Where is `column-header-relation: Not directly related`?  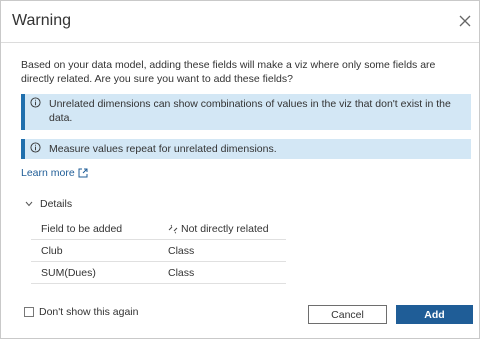
column-header-relation: Not directly related is located at coordinates (218, 229).